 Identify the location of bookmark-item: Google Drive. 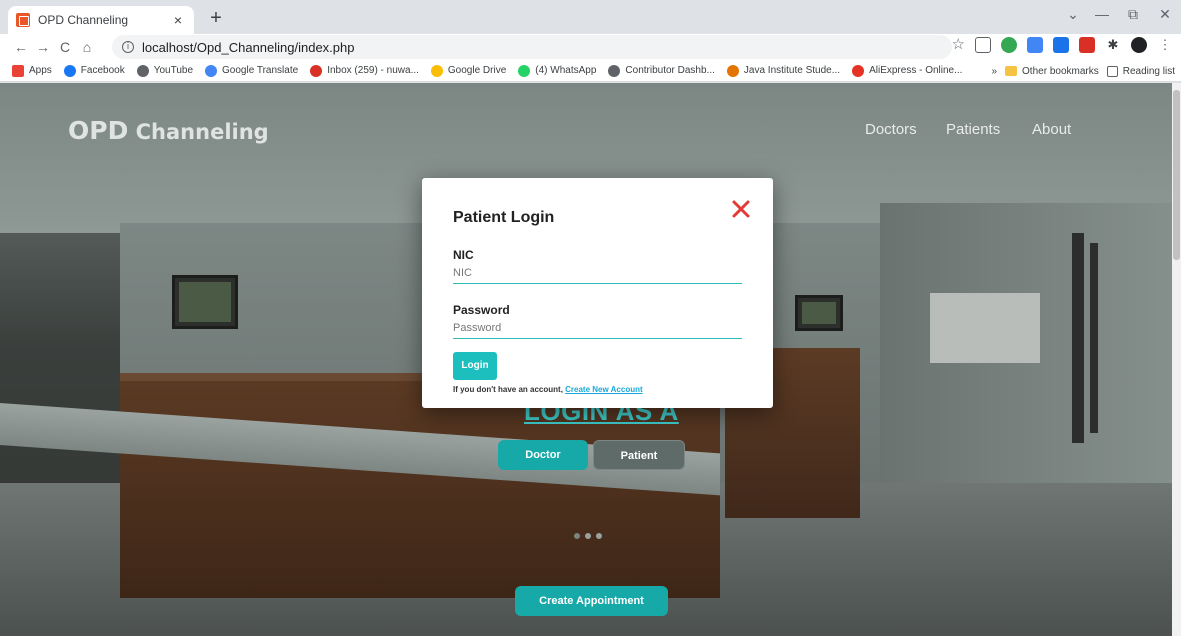
(468, 70).